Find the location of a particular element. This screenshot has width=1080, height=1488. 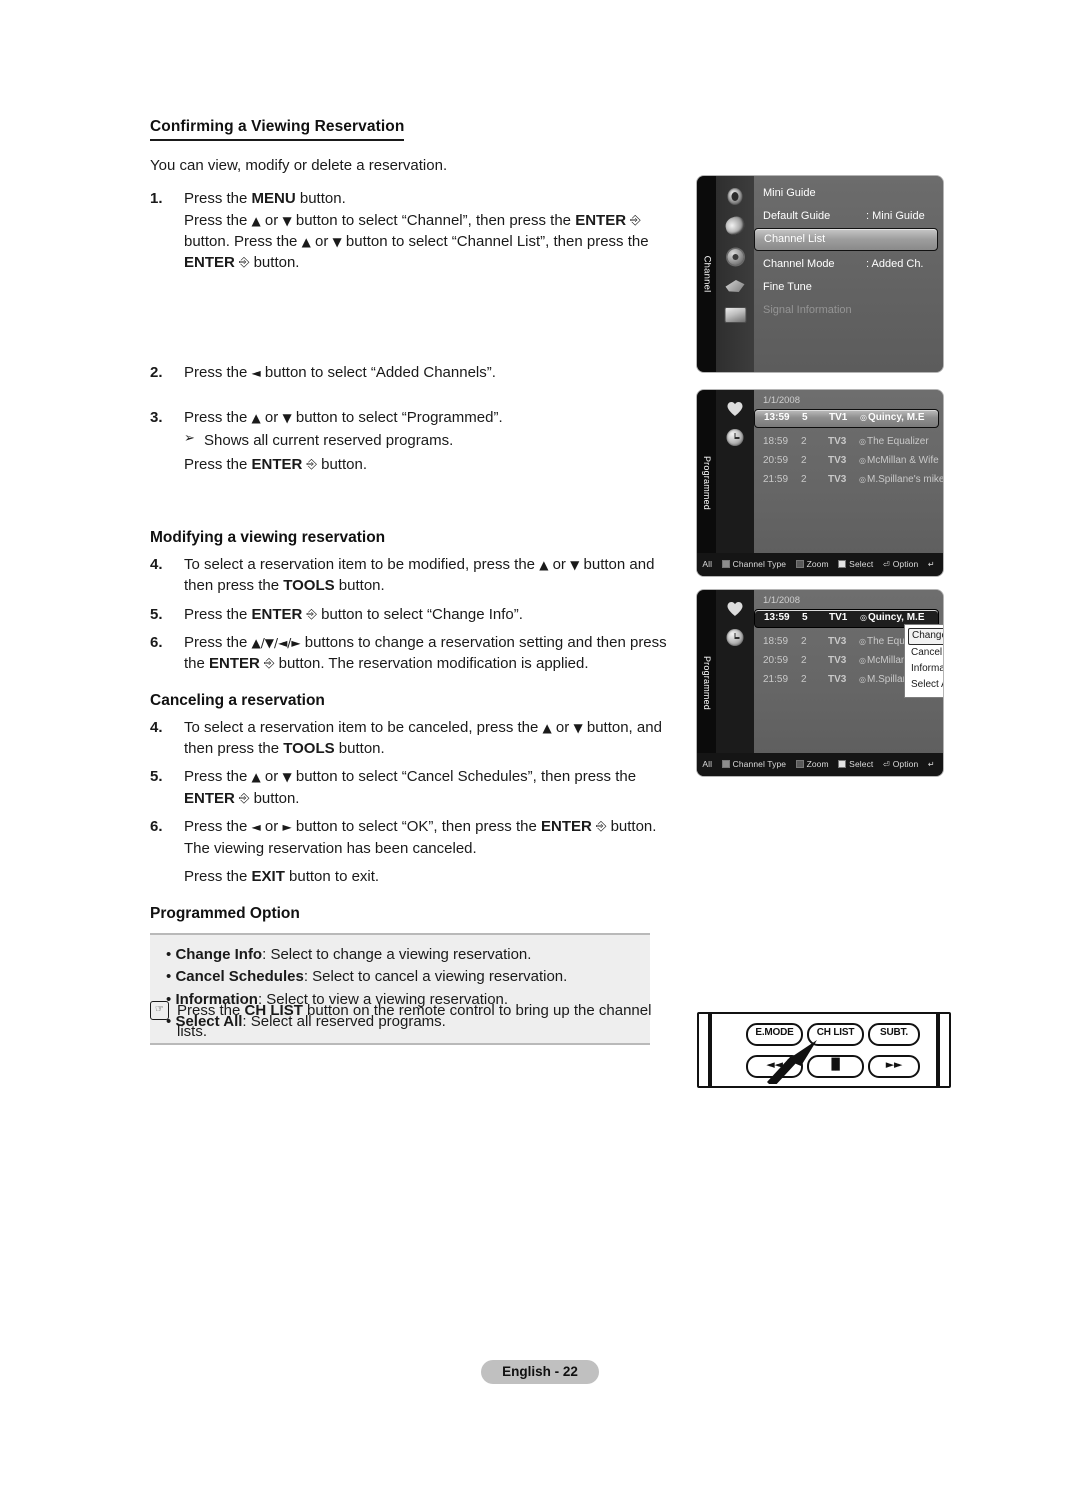

menu-item-default-guide-value: : Mini Guide is located at coordinates (895, 216).